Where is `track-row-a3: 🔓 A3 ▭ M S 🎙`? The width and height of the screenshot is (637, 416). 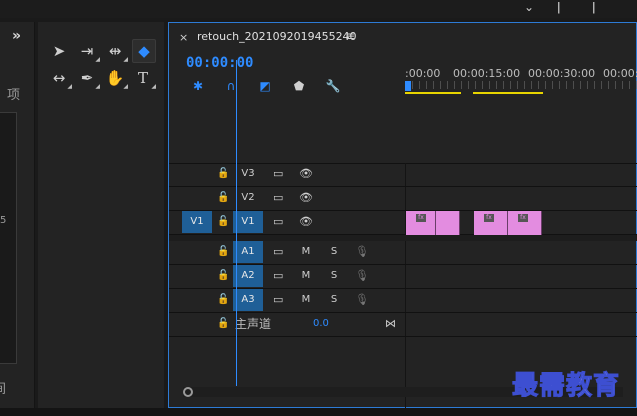 track-row-a3: 🔓 A3 ▭ M S 🎙 is located at coordinates (403, 301).